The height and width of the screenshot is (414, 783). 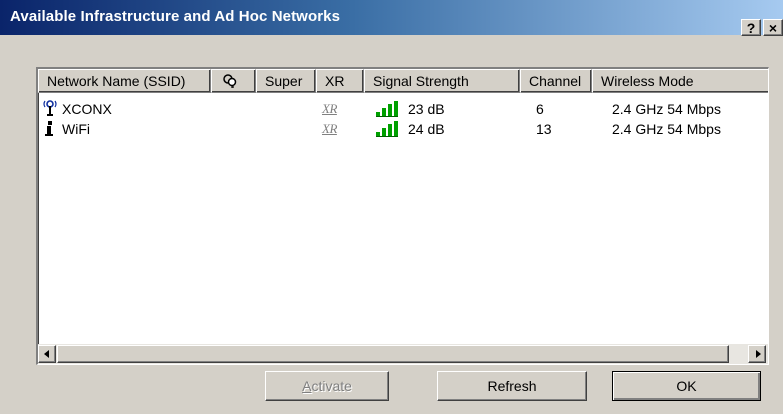 What do you see at coordinates (773, 27) in the screenshot?
I see `close-button: ×` at bounding box center [773, 27].